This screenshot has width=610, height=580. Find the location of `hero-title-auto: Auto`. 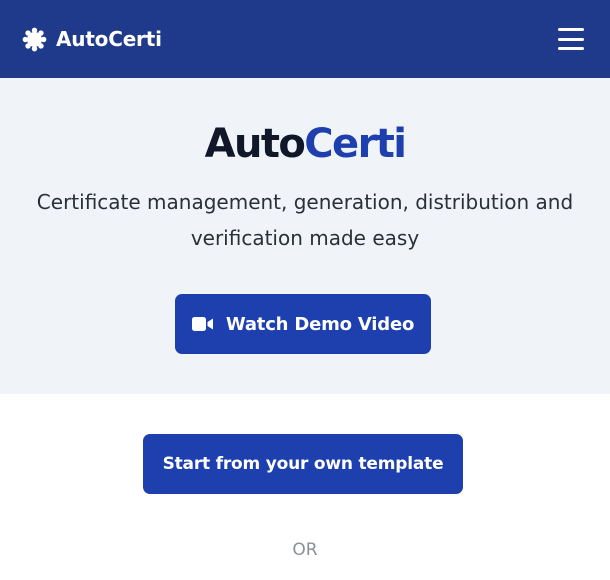

hero-title-auto: Auto is located at coordinates (255, 144).